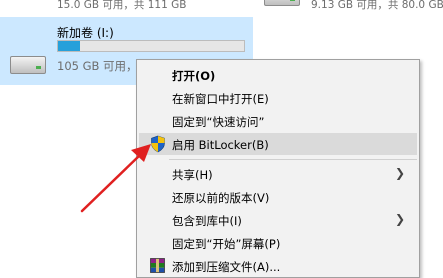  I want to click on menu-item-restore-versions: 还原以前的版本(V), so click(278, 197).